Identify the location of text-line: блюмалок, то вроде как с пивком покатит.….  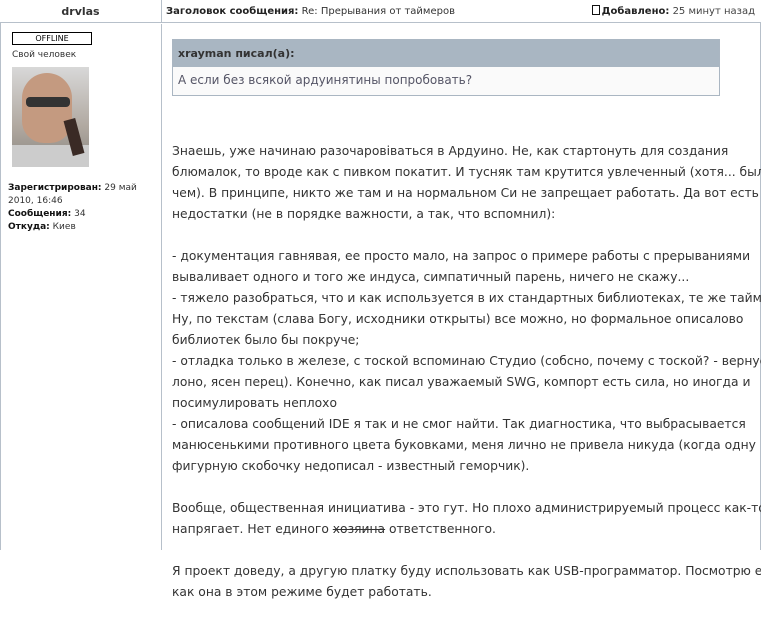
(466, 172).